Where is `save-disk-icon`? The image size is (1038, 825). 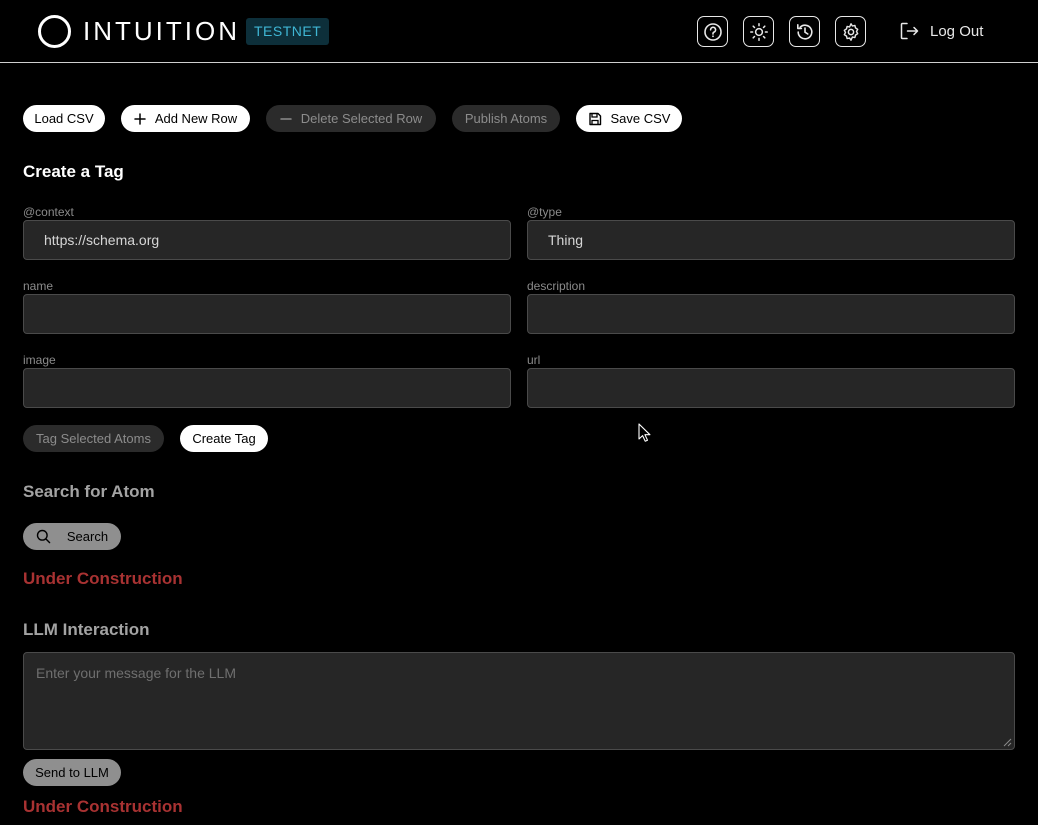
save-disk-icon is located at coordinates (595, 119).